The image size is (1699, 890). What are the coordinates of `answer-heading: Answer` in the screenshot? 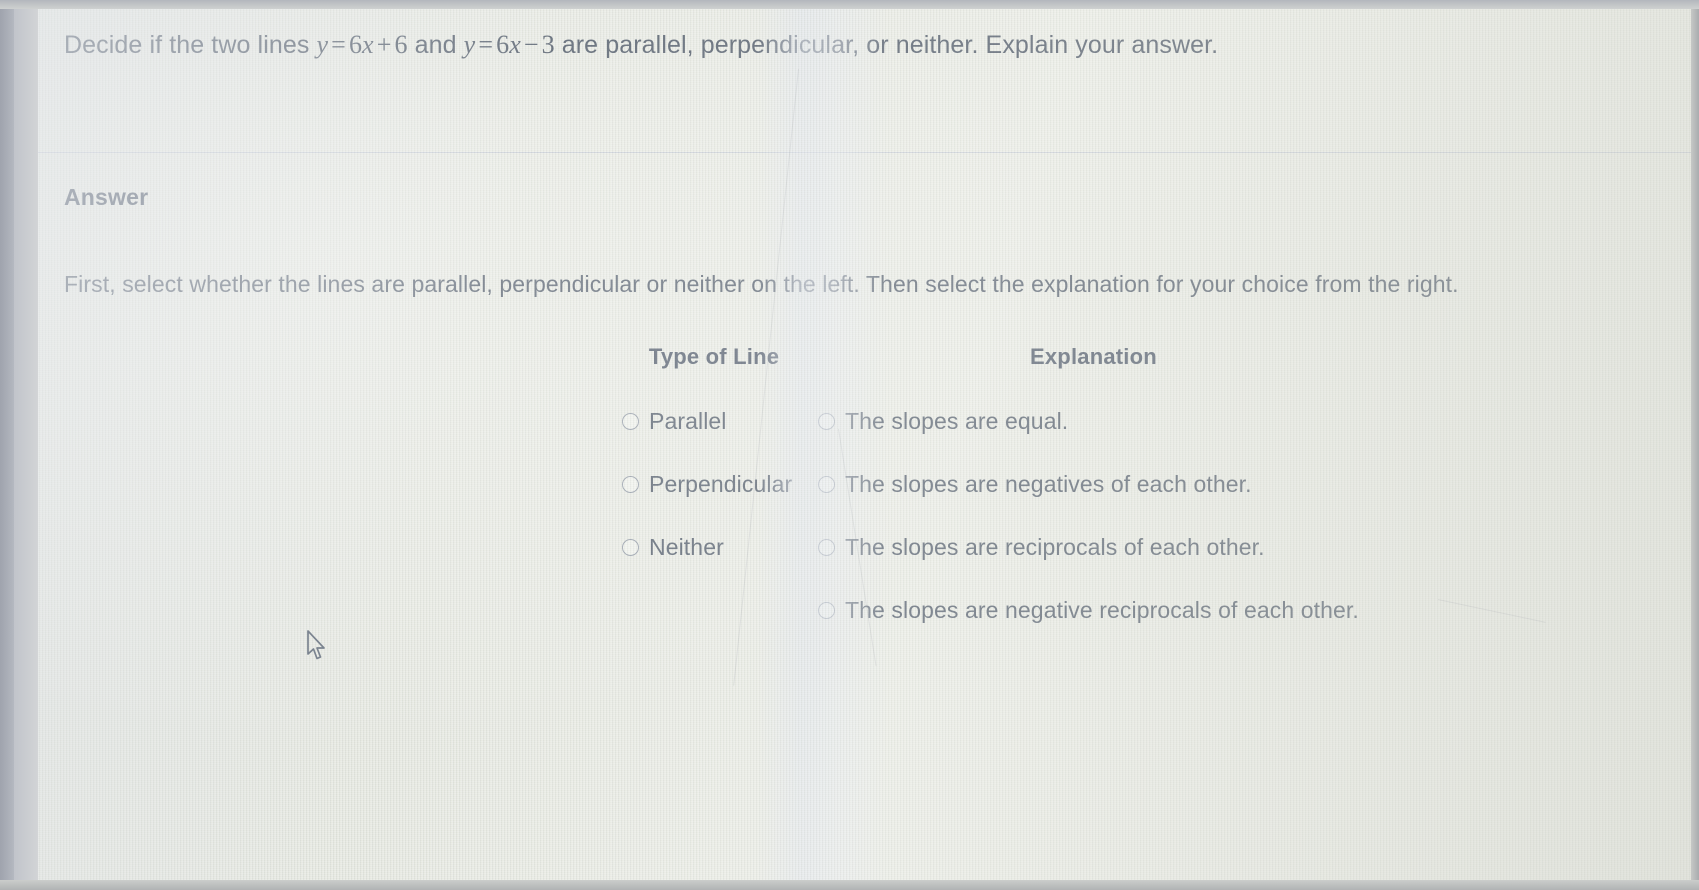 It's located at (106, 197).